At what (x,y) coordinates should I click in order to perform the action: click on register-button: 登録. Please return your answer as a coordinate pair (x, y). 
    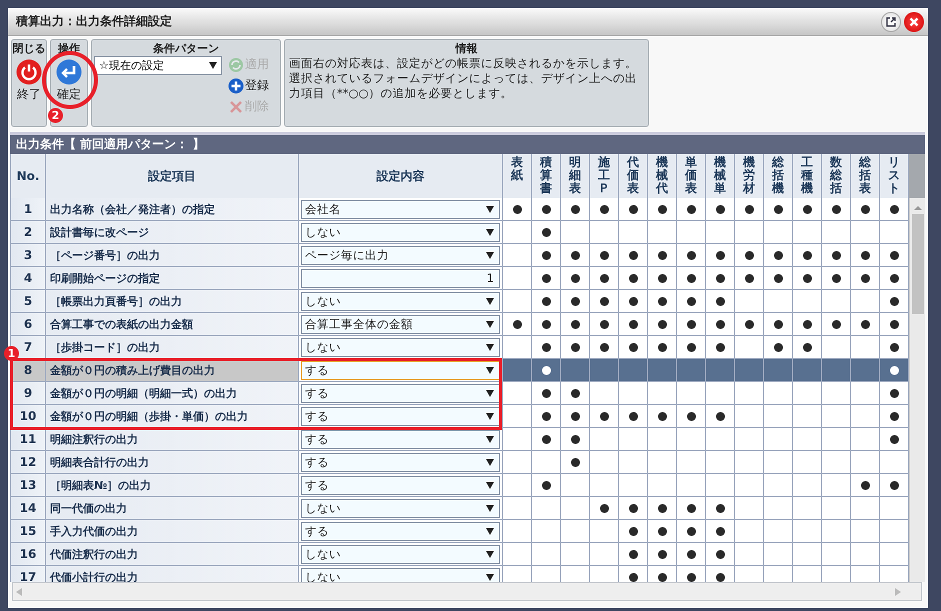
    Looking at the image, I should click on (248, 85).